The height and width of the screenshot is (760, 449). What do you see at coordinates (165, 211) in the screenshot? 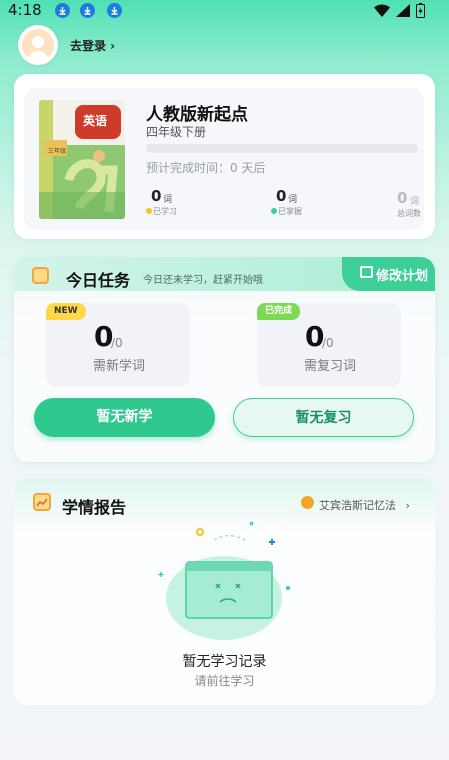
I see `stat-learned-label: 已学习` at bounding box center [165, 211].